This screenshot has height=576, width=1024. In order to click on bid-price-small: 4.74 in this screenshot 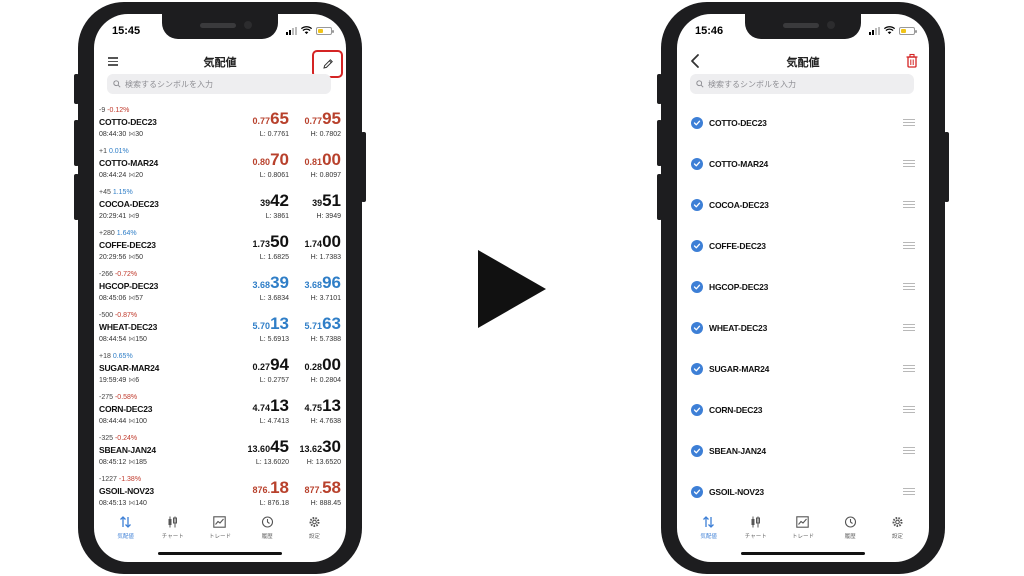, I will do `click(261, 408)`.